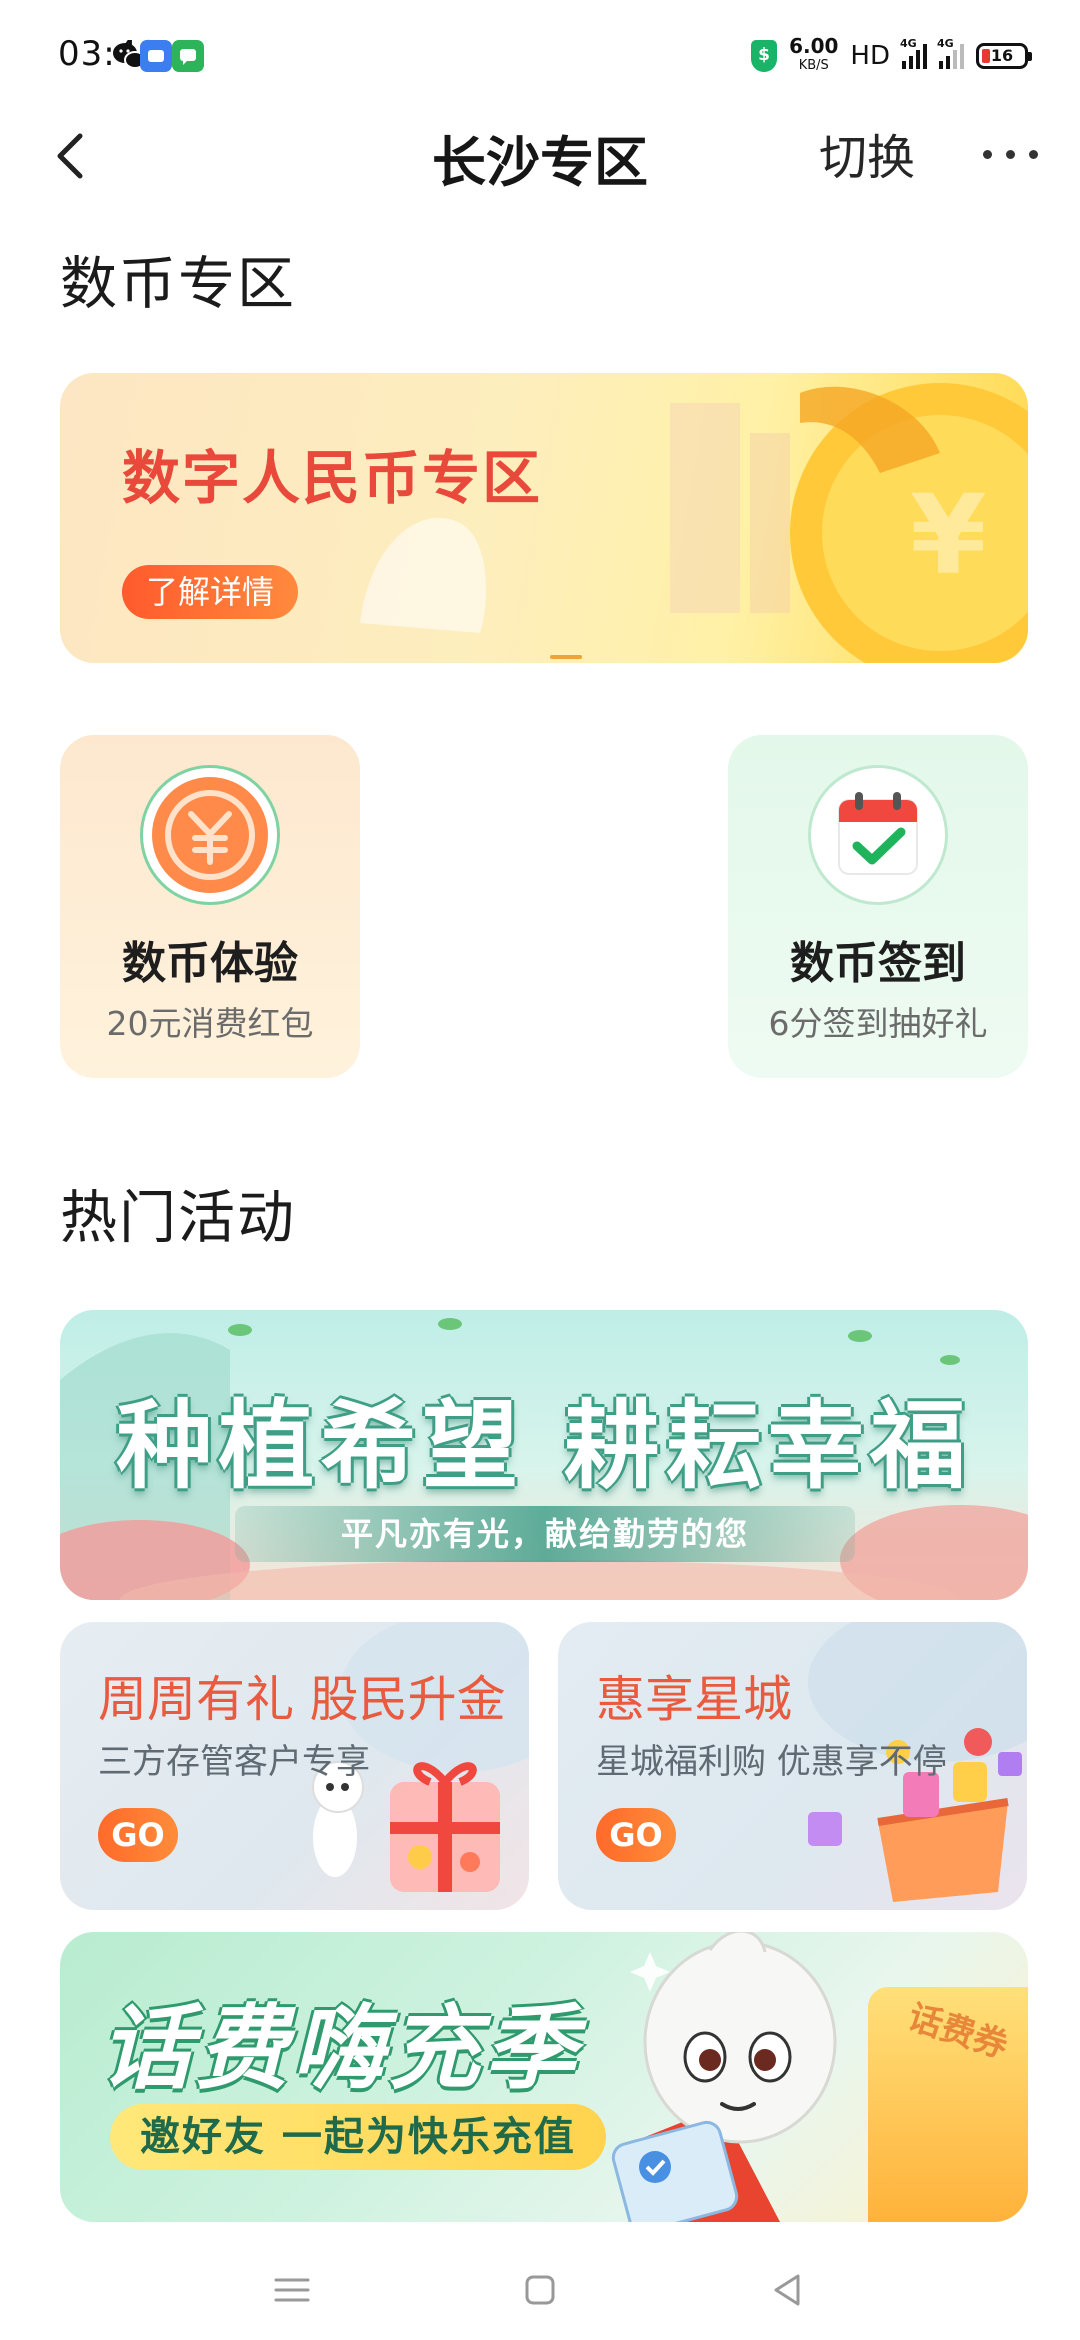 Image resolution: width=1080 pixels, height=2340 pixels. I want to click on top-nav-bar: 长沙专区 切换, so click(540, 180).